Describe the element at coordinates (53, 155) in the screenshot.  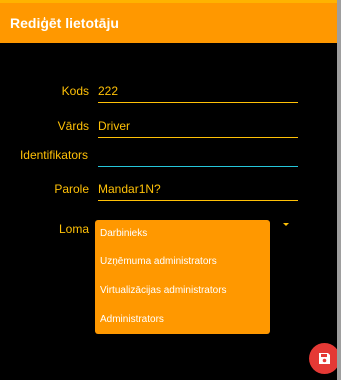
I see `identifikators-label: Identifikators` at that location.